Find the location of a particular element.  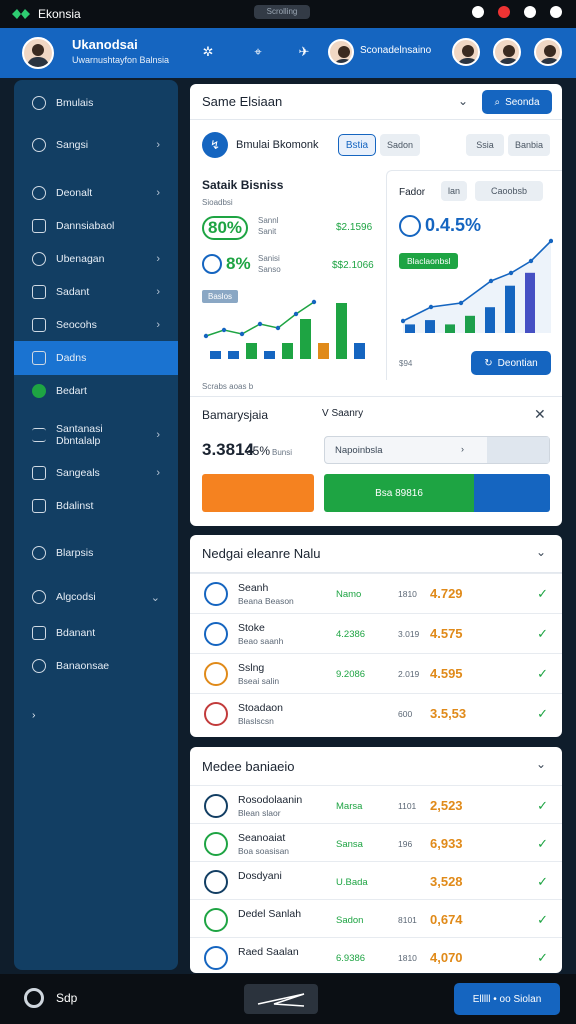

list-item: Seanh Beana Beason Namo 1810 4.729 ✓ is located at coordinates (376, 593).